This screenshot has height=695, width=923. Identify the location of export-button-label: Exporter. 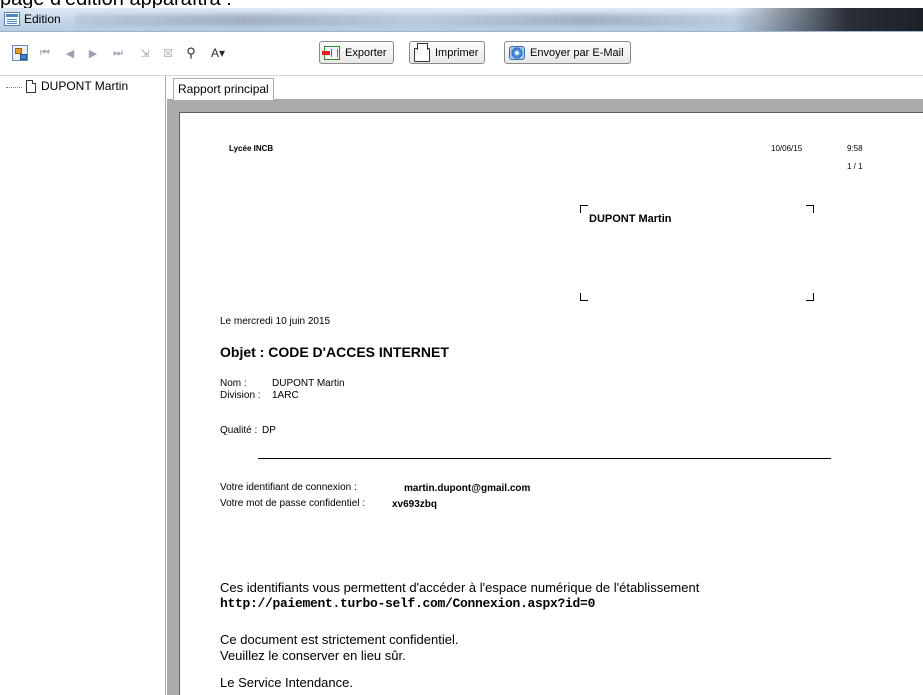
(366, 52).